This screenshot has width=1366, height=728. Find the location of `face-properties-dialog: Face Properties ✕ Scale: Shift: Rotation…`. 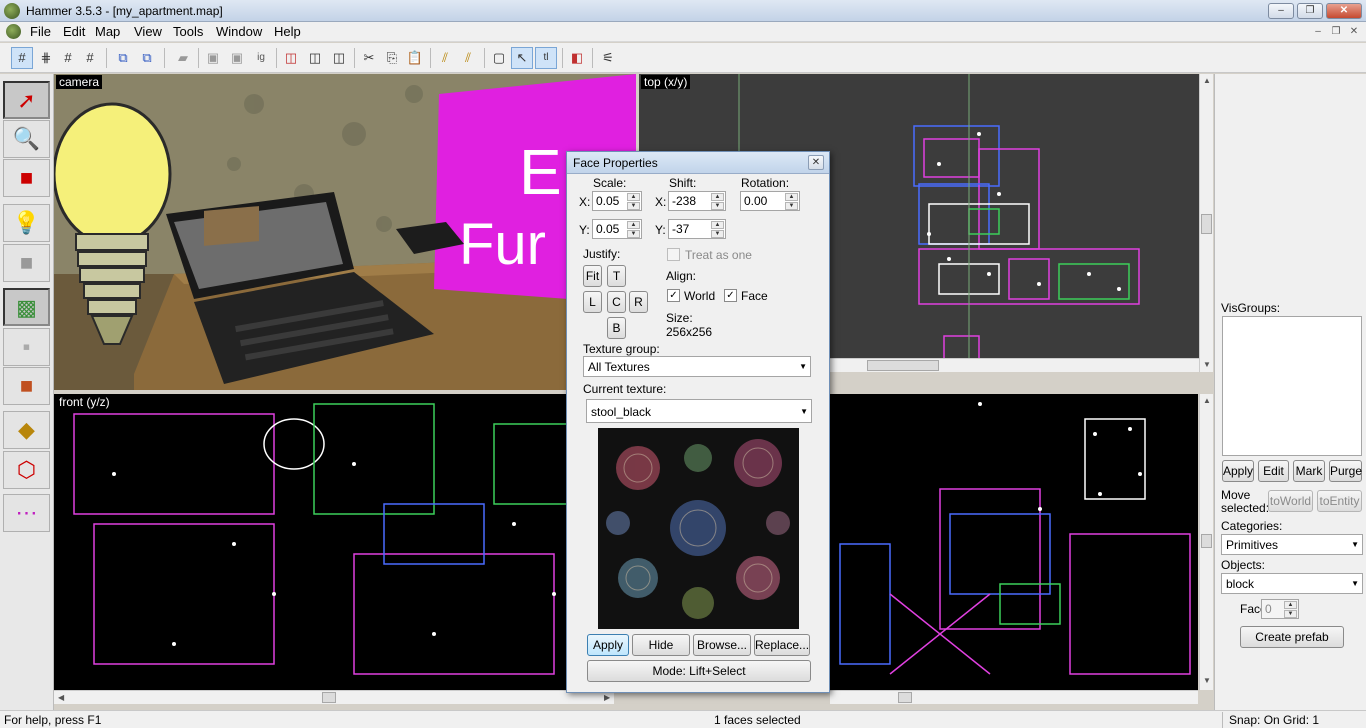

face-properties-dialog: Face Properties ✕ Scale: Shift: Rotation… is located at coordinates (698, 422).